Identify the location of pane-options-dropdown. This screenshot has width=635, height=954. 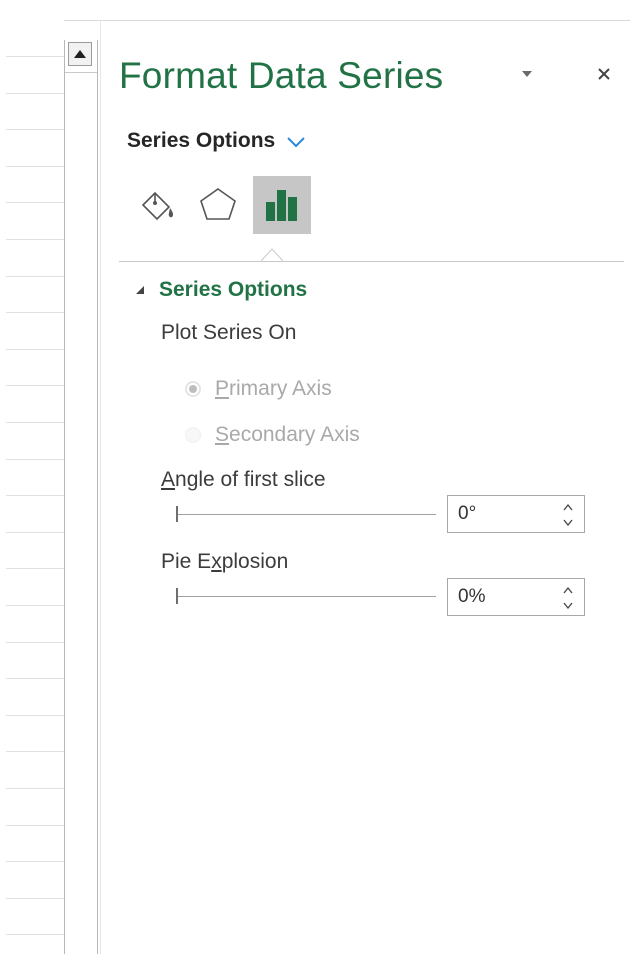
(527, 74).